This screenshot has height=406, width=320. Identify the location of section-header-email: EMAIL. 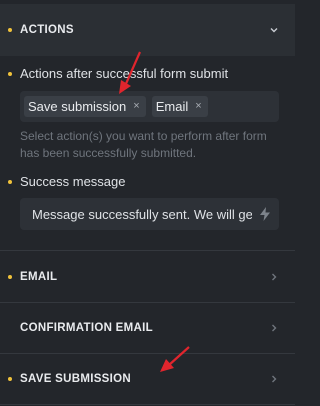
(147, 277).